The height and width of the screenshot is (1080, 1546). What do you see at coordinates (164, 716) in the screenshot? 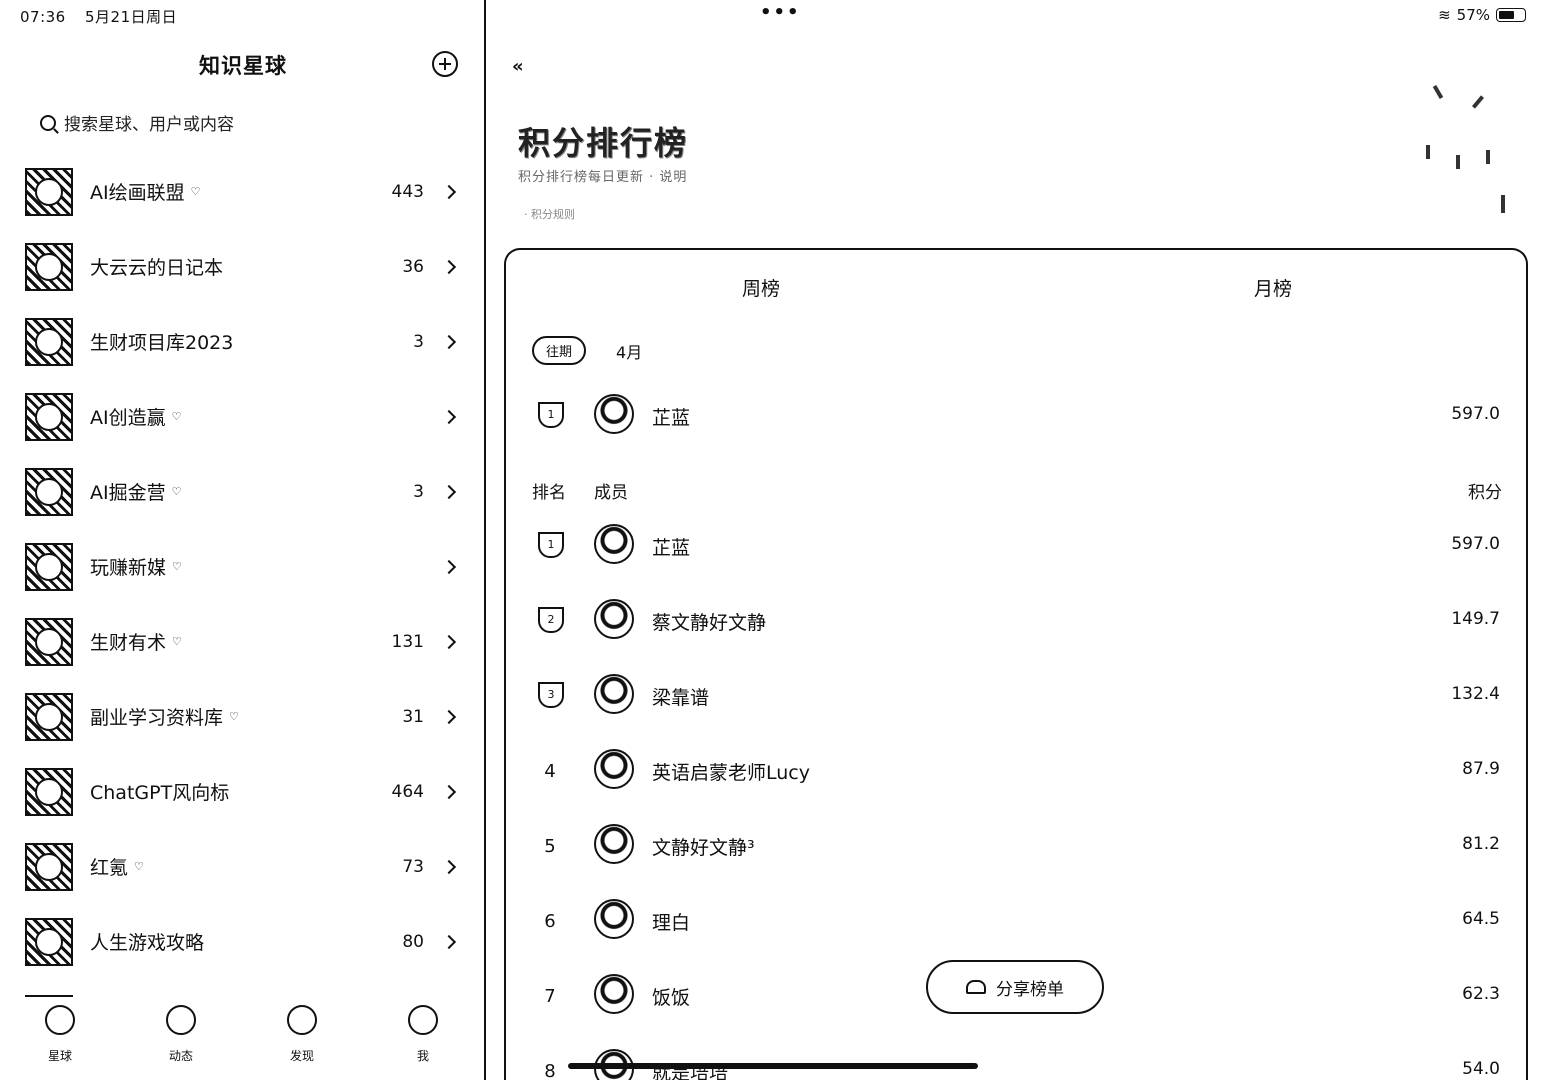
I see `group-name: 副业学习资料库 ♡` at bounding box center [164, 716].